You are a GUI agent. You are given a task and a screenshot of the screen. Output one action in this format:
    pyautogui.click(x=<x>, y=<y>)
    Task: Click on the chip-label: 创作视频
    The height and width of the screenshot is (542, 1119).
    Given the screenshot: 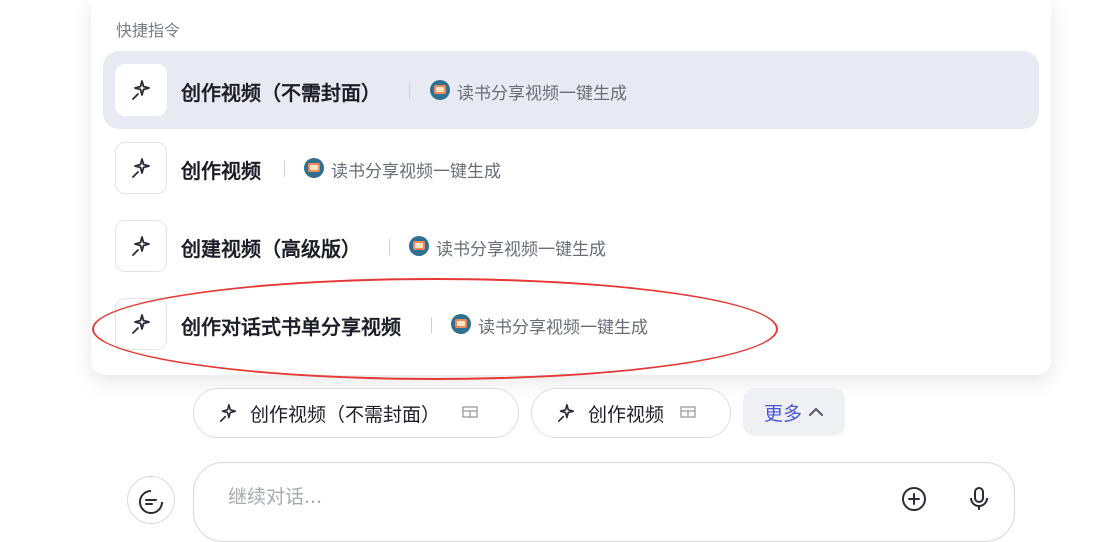 What is the action you would take?
    pyautogui.click(x=626, y=414)
    